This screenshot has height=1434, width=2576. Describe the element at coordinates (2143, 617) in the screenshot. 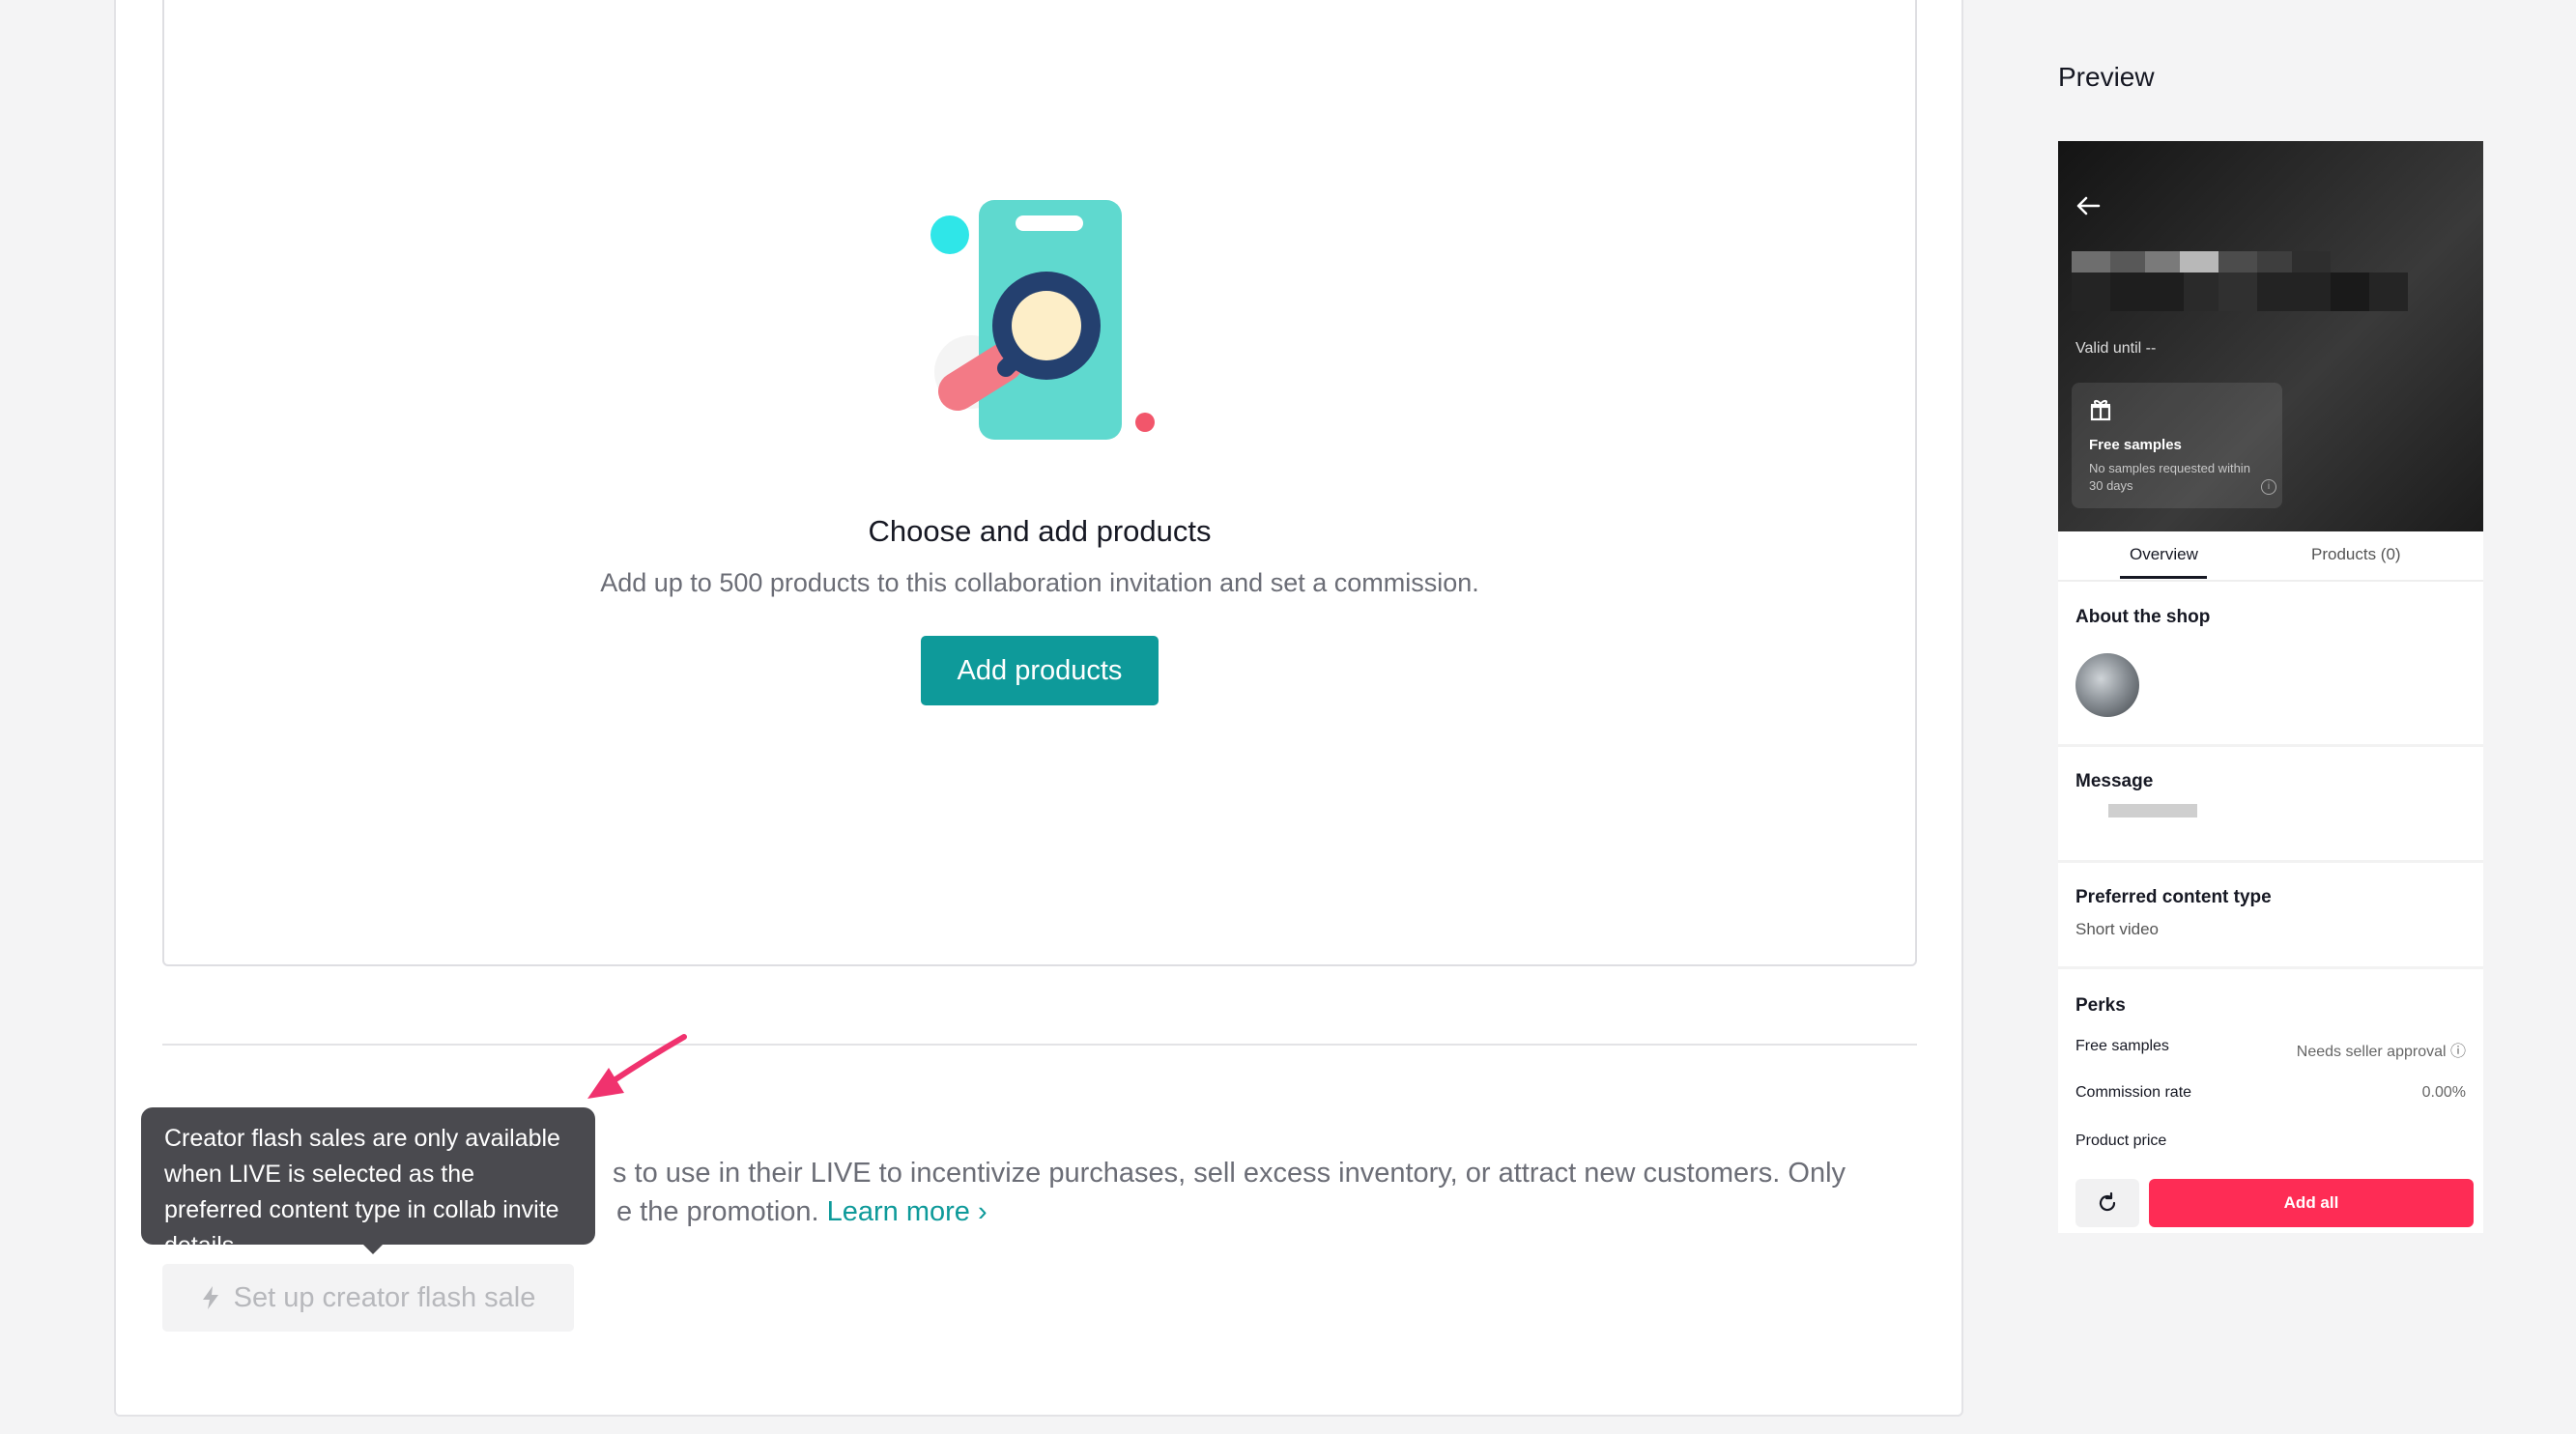

I see `about-shop-title: About the shop` at that location.